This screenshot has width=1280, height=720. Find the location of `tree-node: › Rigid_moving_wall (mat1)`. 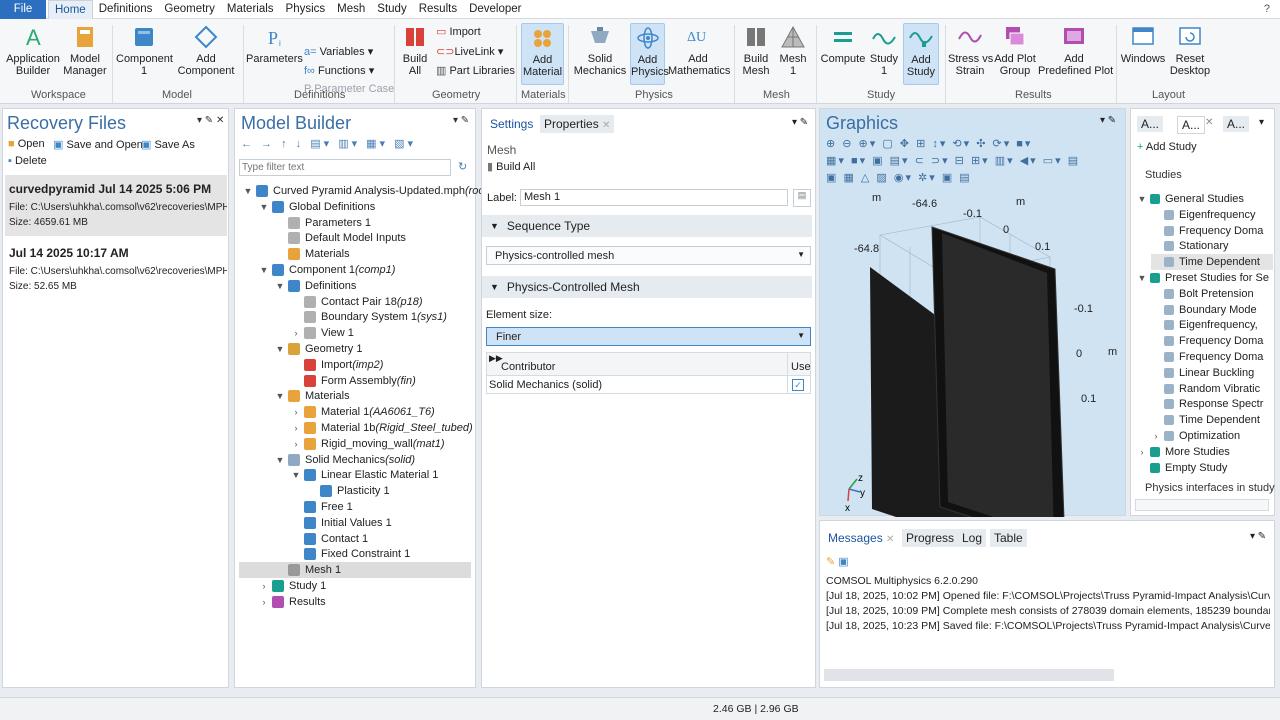

tree-node: › Rigid_moving_wall (mat1) is located at coordinates (368, 444).